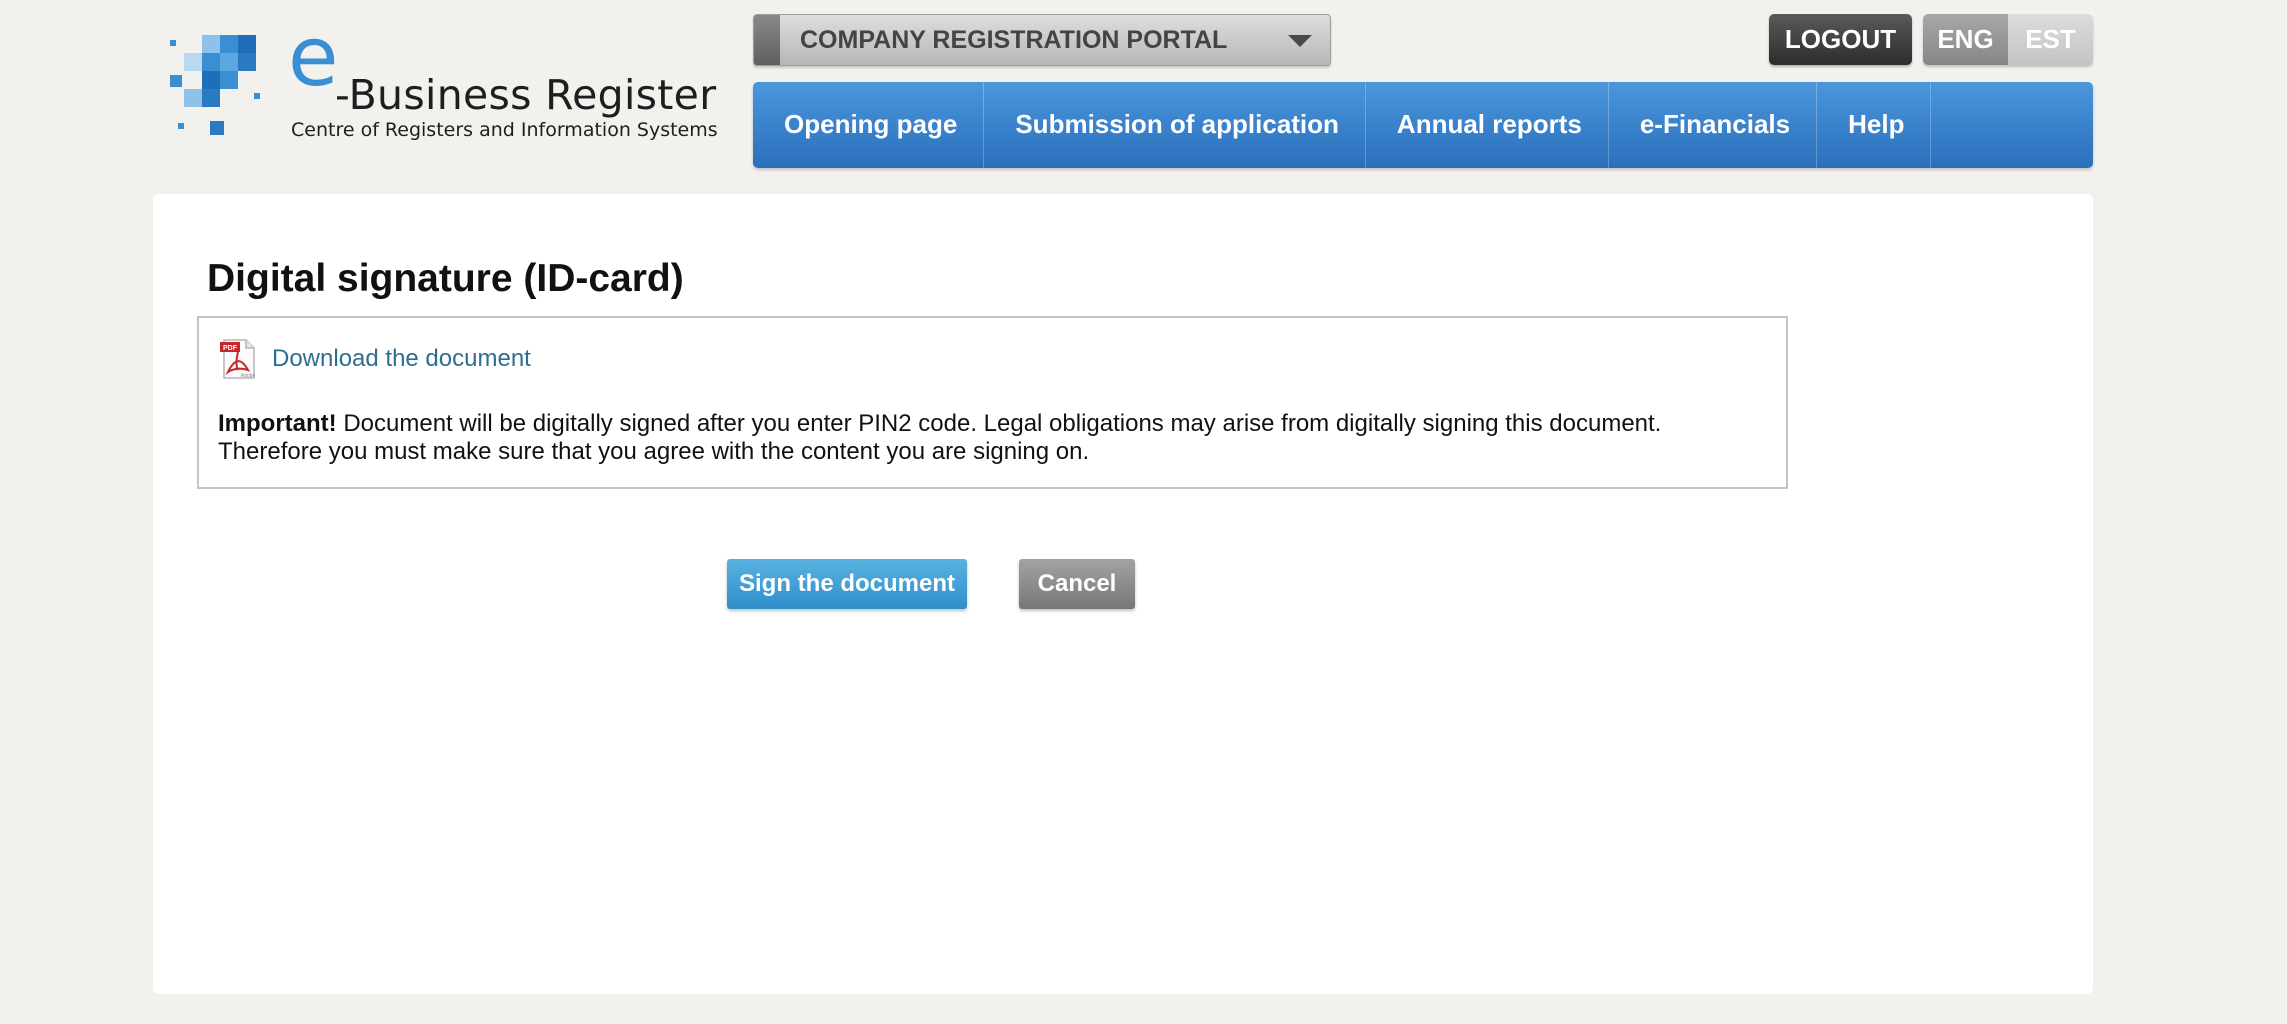 The image size is (2287, 1024). Describe the element at coordinates (1874, 125) in the screenshot. I see `nav-item-help: Help` at that location.